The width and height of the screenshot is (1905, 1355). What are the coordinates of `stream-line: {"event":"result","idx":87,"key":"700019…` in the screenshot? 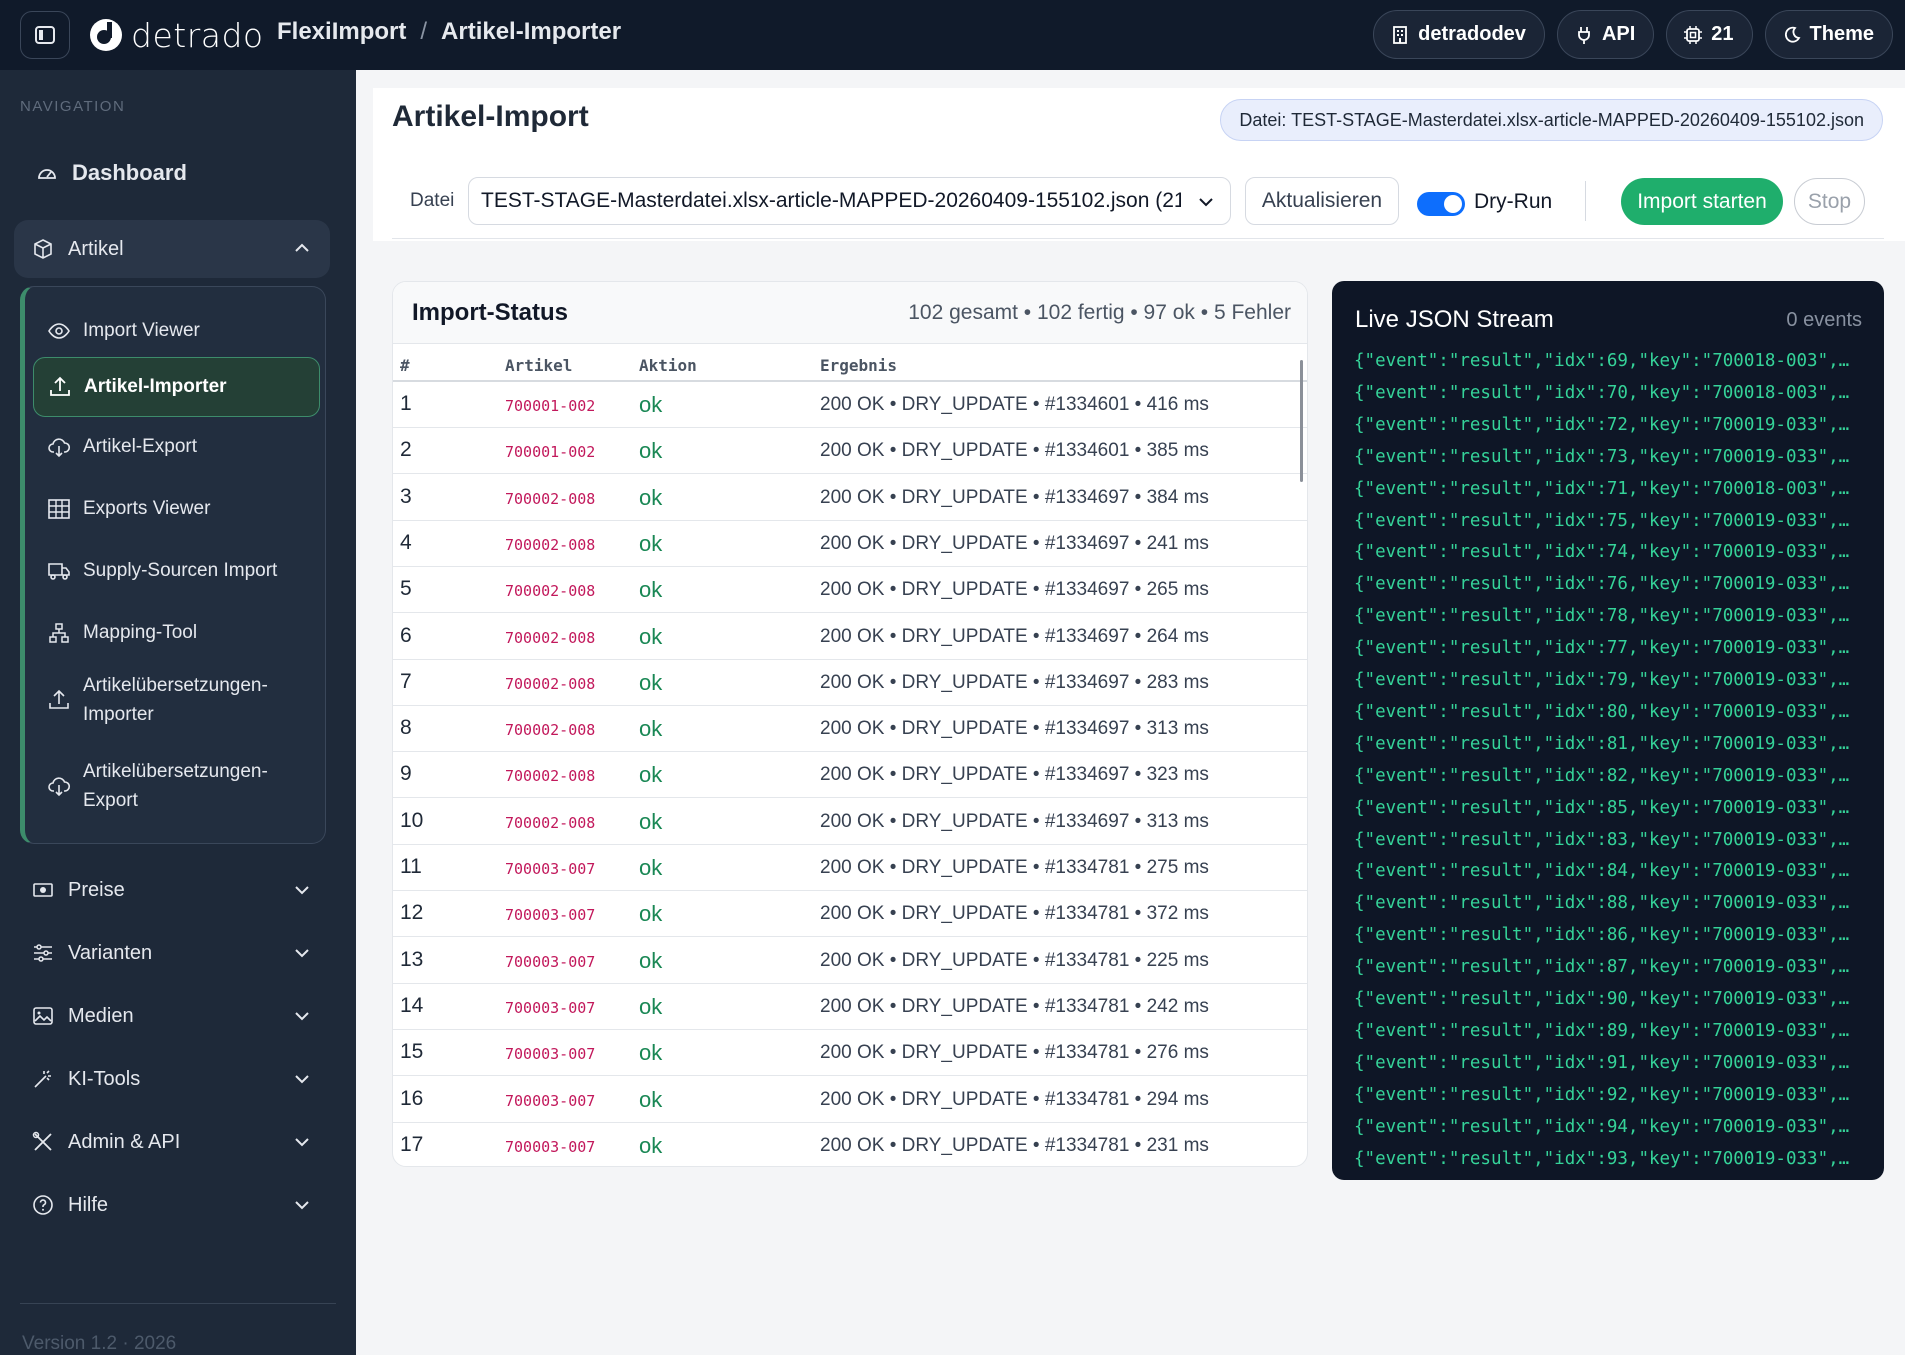 It's located at (1602, 967).